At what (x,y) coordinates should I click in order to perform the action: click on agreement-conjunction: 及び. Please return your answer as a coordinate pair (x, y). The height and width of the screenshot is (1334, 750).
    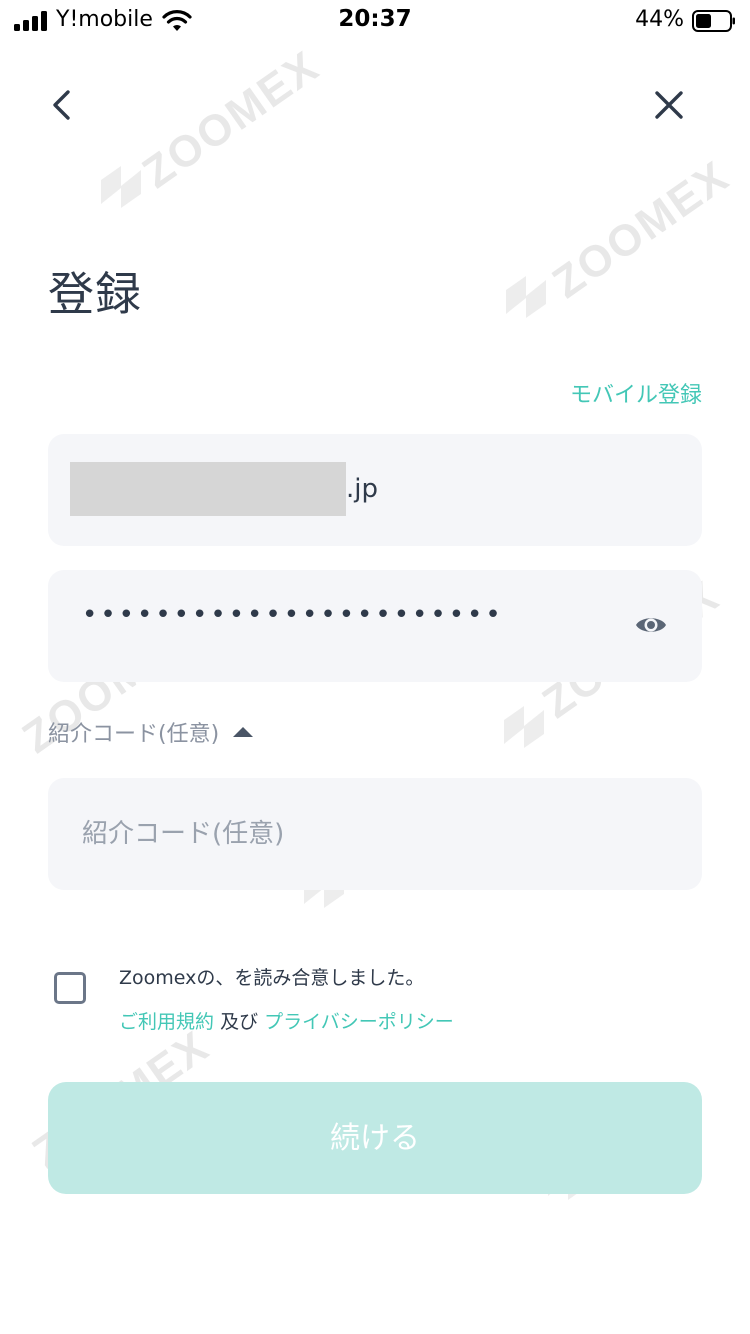
    Looking at the image, I should click on (239, 1022).